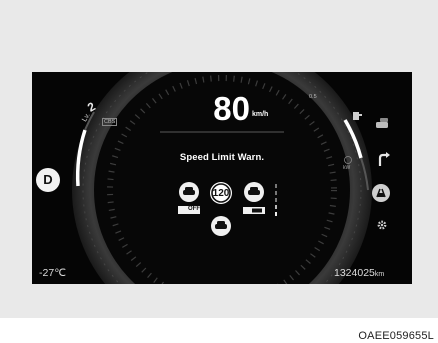 This screenshot has width=438, height=343. I want to click on charge-label: kW, so click(347, 168).